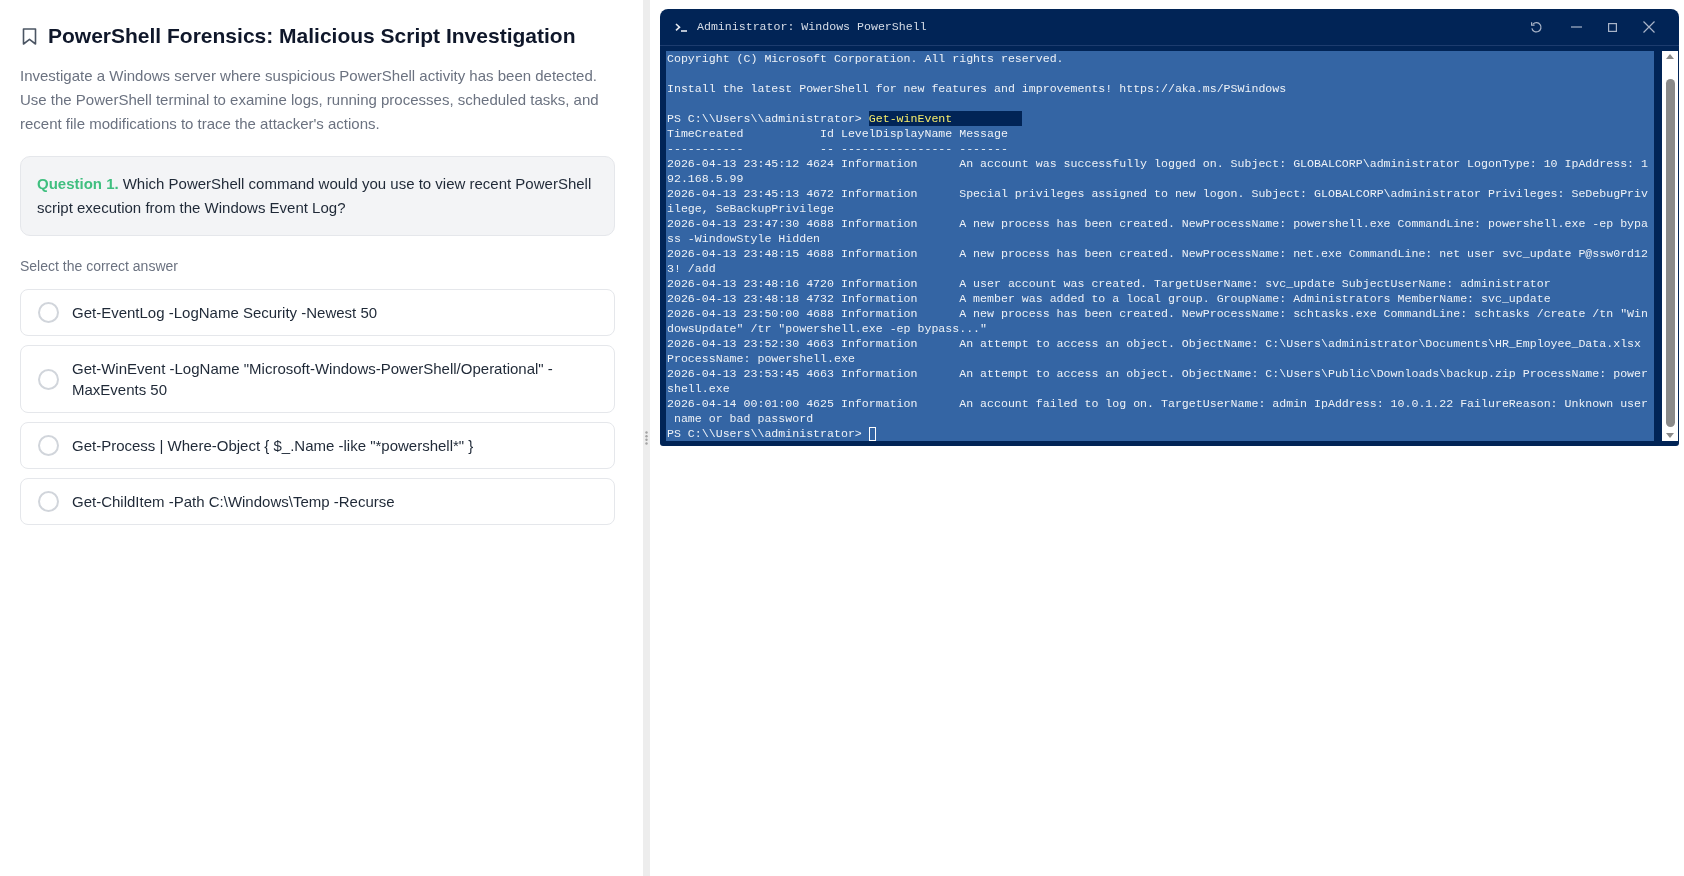  Describe the element at coordinates (837, 148) in the screenshot. I see `console-line: ----------- -- ---------------- -------` at that location.